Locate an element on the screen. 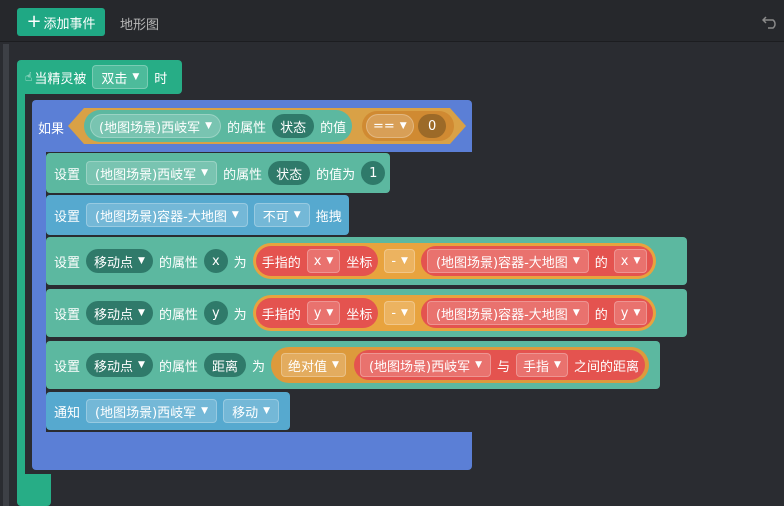  object-prop-block: (地图场景)容器-大地图 ▼ 的 x ▼ is located at coordinates (537, 261).